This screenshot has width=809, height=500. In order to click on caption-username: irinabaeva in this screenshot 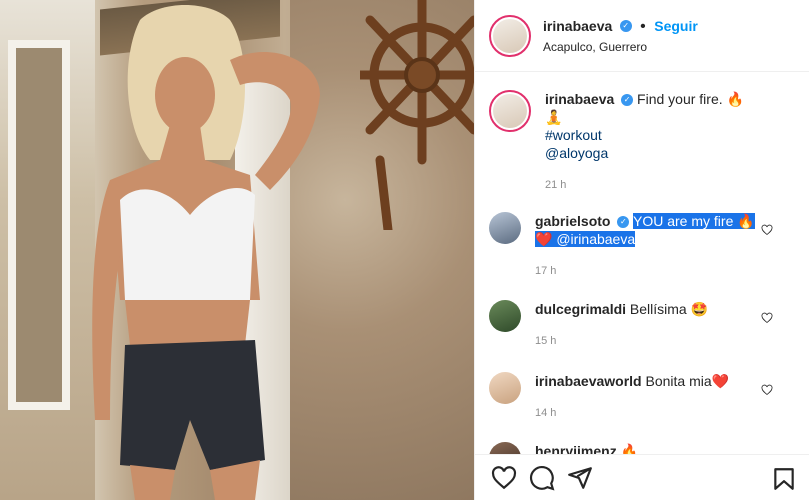, I will do `click(579, 99)`.